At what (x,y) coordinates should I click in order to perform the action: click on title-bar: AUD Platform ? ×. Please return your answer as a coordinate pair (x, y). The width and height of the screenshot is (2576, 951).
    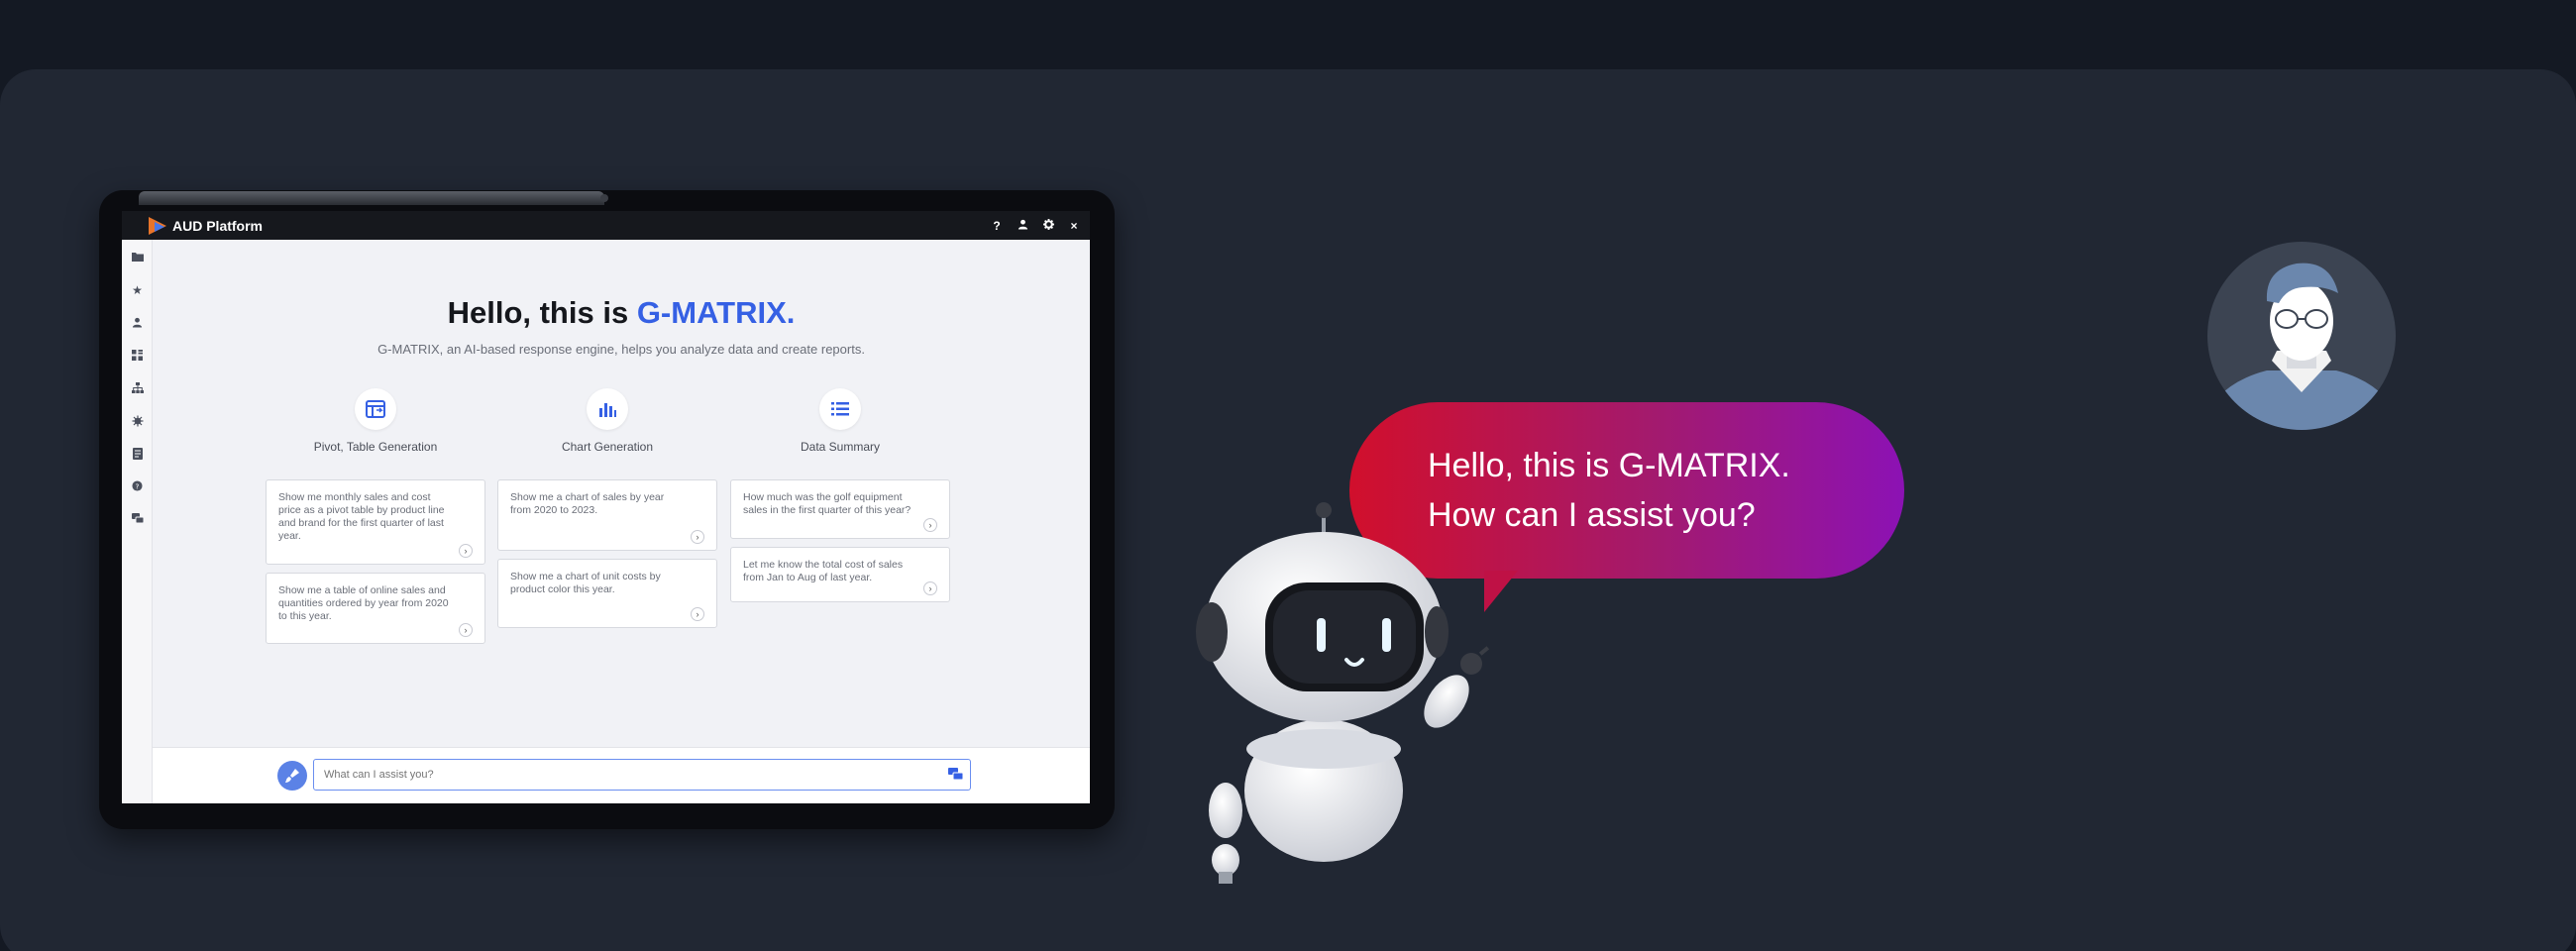
    Looking at the image, I should click on (606, 225).